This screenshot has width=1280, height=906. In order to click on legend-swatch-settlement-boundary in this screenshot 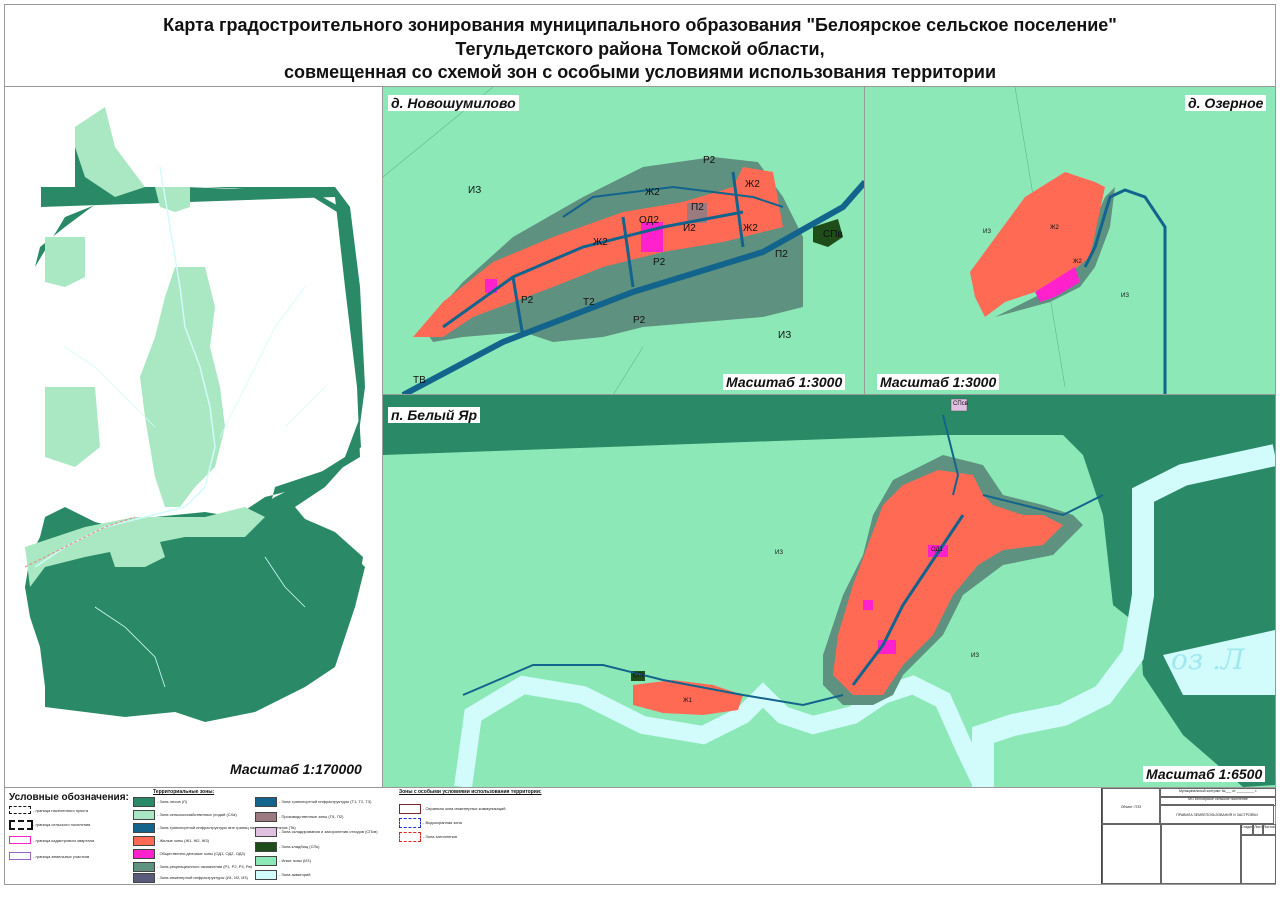, I will do `click(20, 810)`.